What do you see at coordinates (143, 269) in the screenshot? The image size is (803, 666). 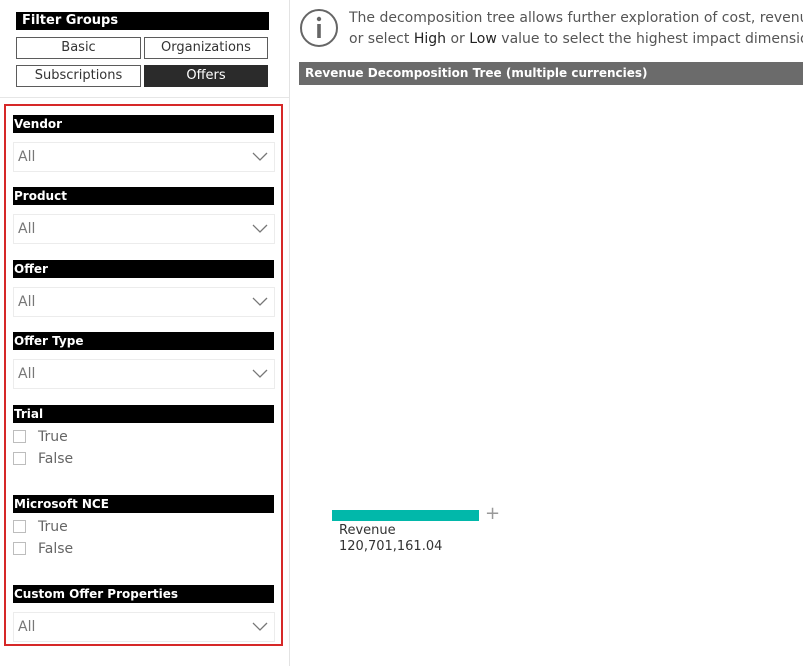 I see `offer-filter-header: Offer` at bounding box center [143, 269].